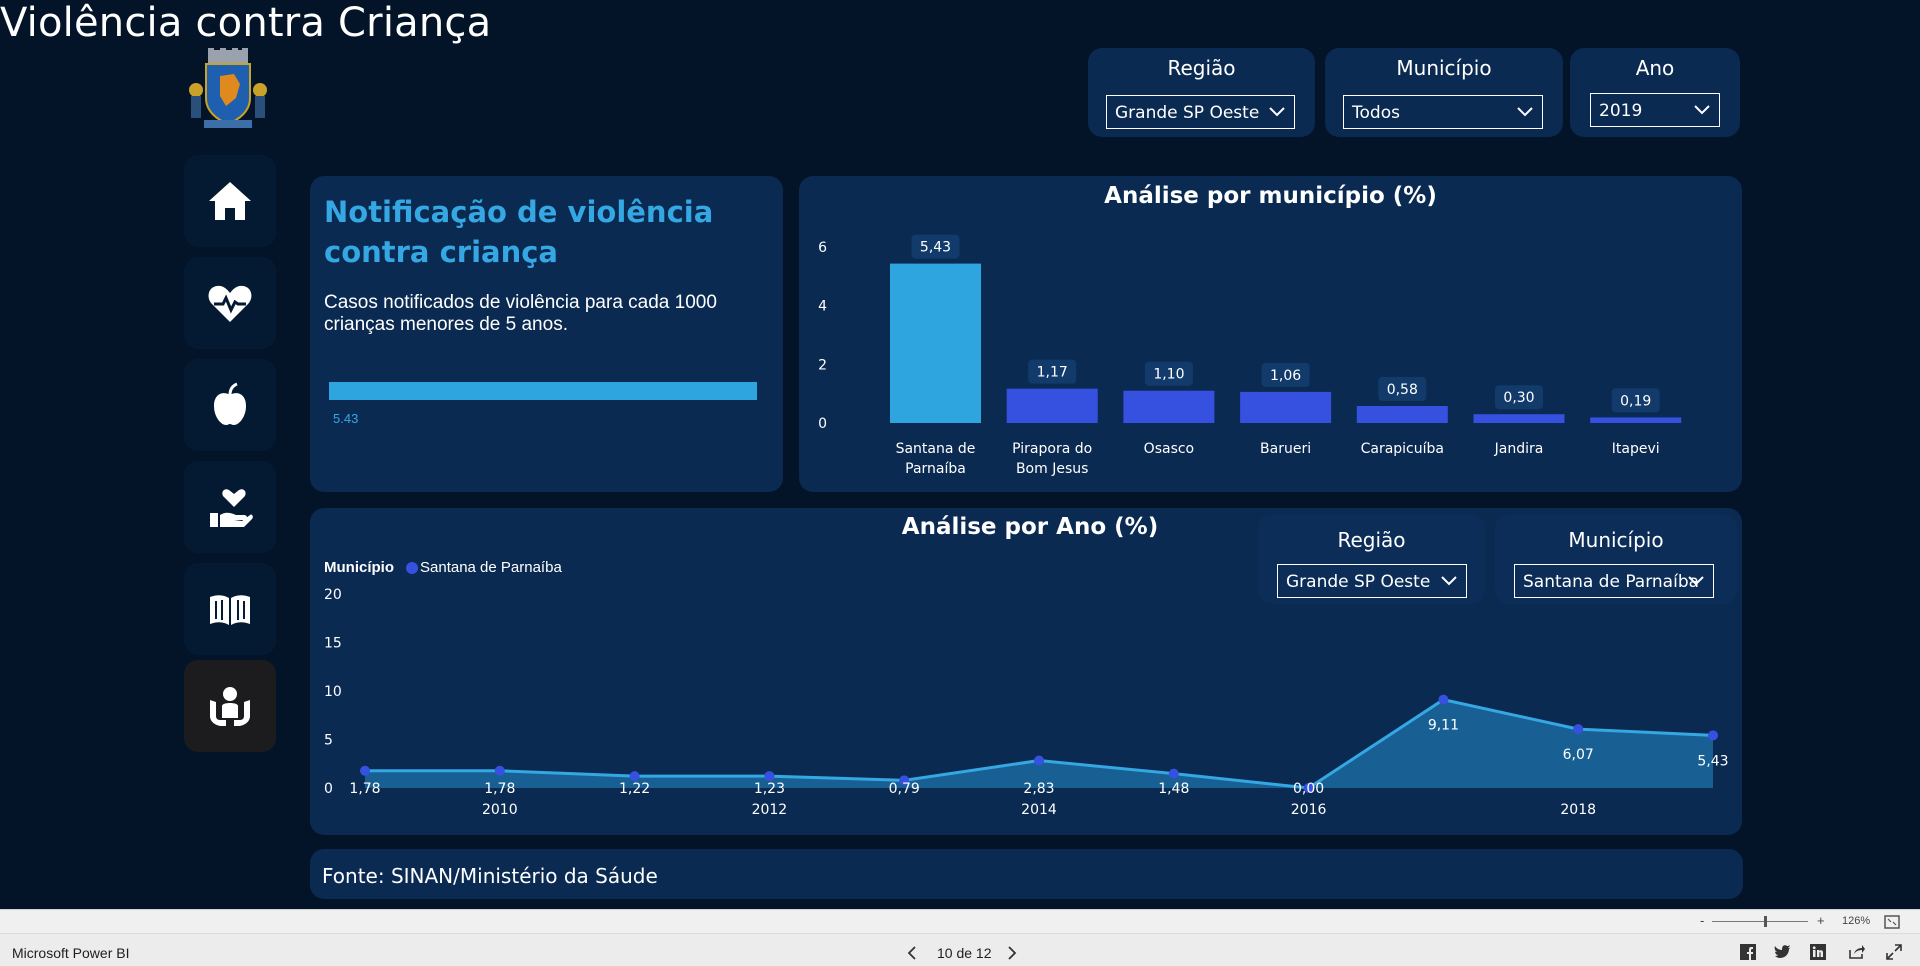 The height and width of the screenshot is (966, 1920). I want to click on x-tick-label: 2016, so click(1309, 810).